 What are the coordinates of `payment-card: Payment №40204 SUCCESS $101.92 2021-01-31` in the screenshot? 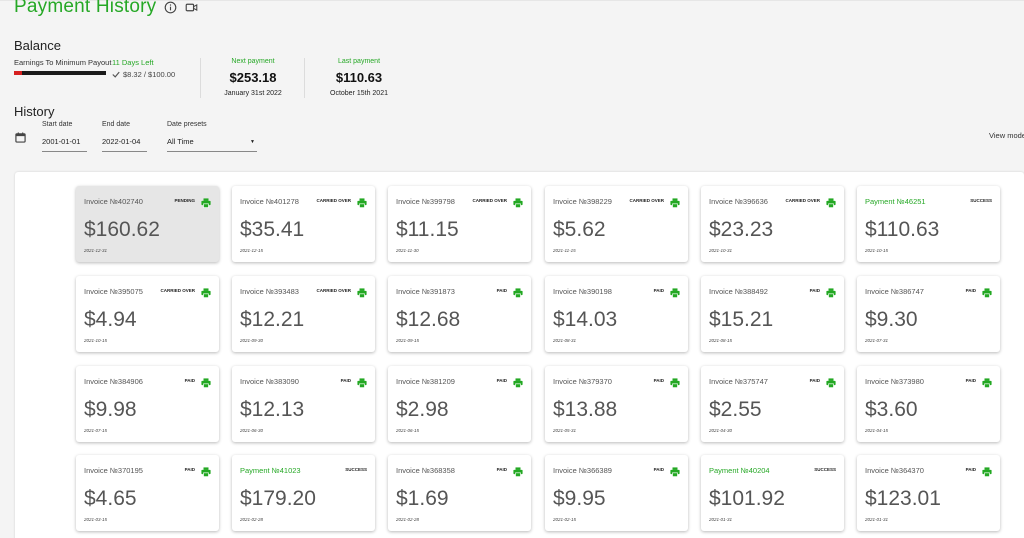 It's located at (772, 493).